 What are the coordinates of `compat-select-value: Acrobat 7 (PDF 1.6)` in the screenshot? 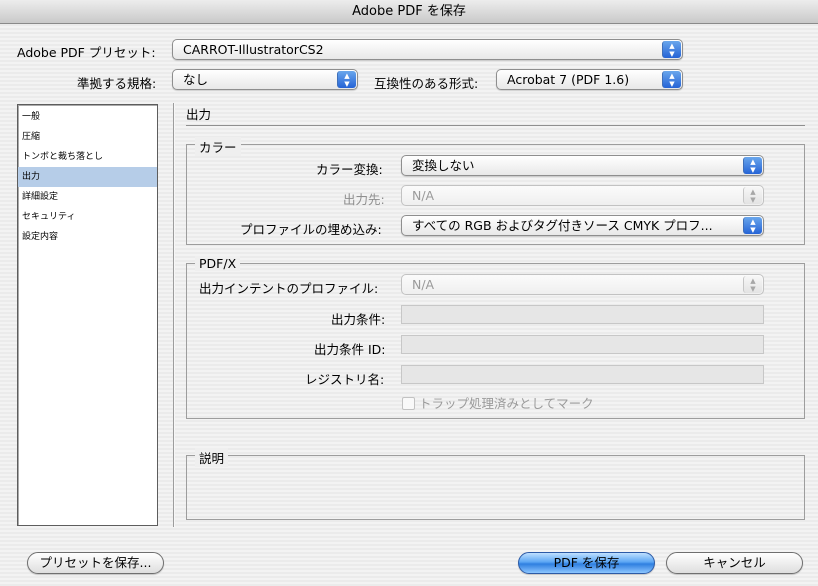 It's located at (568, 79).